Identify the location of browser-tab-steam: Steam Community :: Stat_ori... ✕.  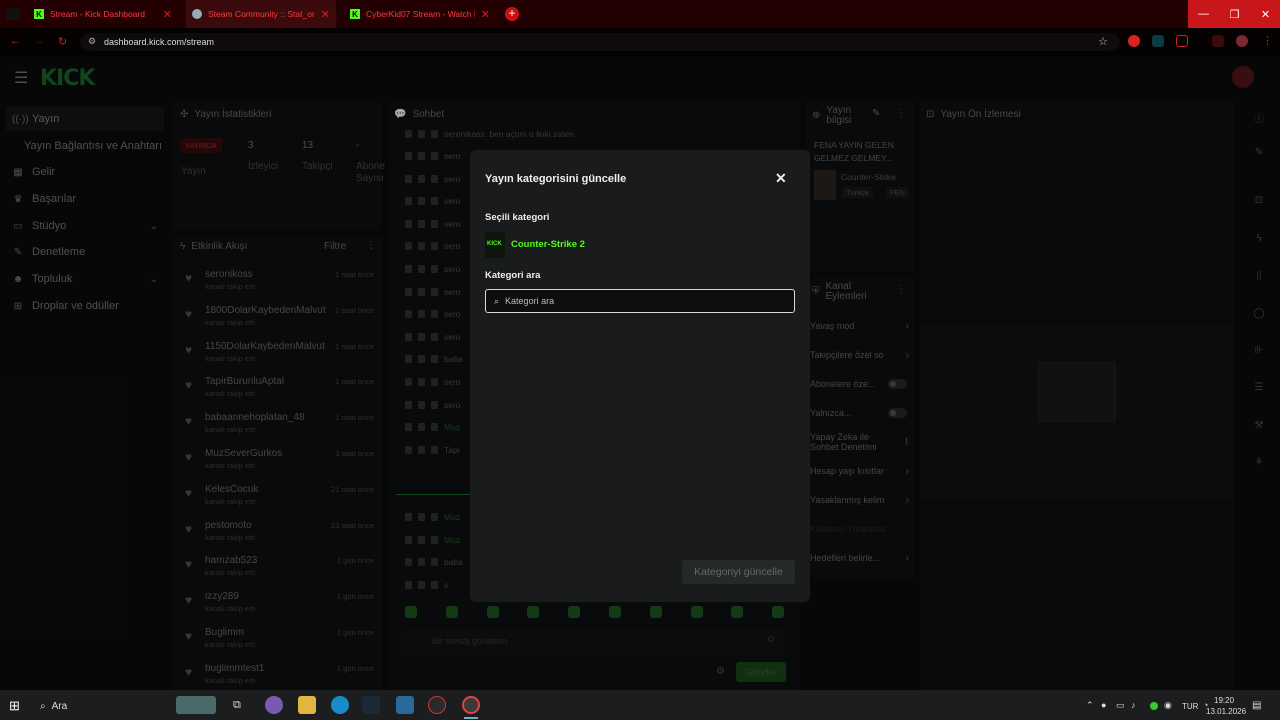
(261, 14).